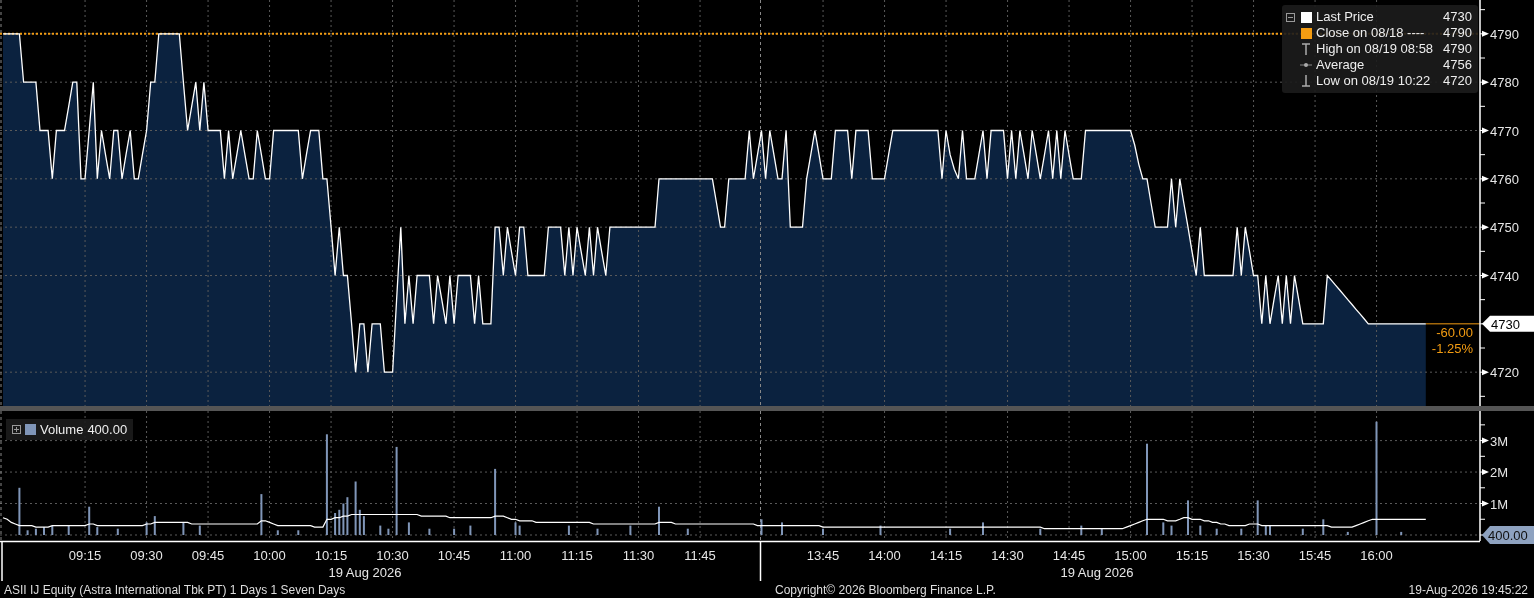 This screenshot has width=1534, height=598. Describe the element at coordinates (1253, 555) in the screenshot. I see `time-label: 15:30` at that location.